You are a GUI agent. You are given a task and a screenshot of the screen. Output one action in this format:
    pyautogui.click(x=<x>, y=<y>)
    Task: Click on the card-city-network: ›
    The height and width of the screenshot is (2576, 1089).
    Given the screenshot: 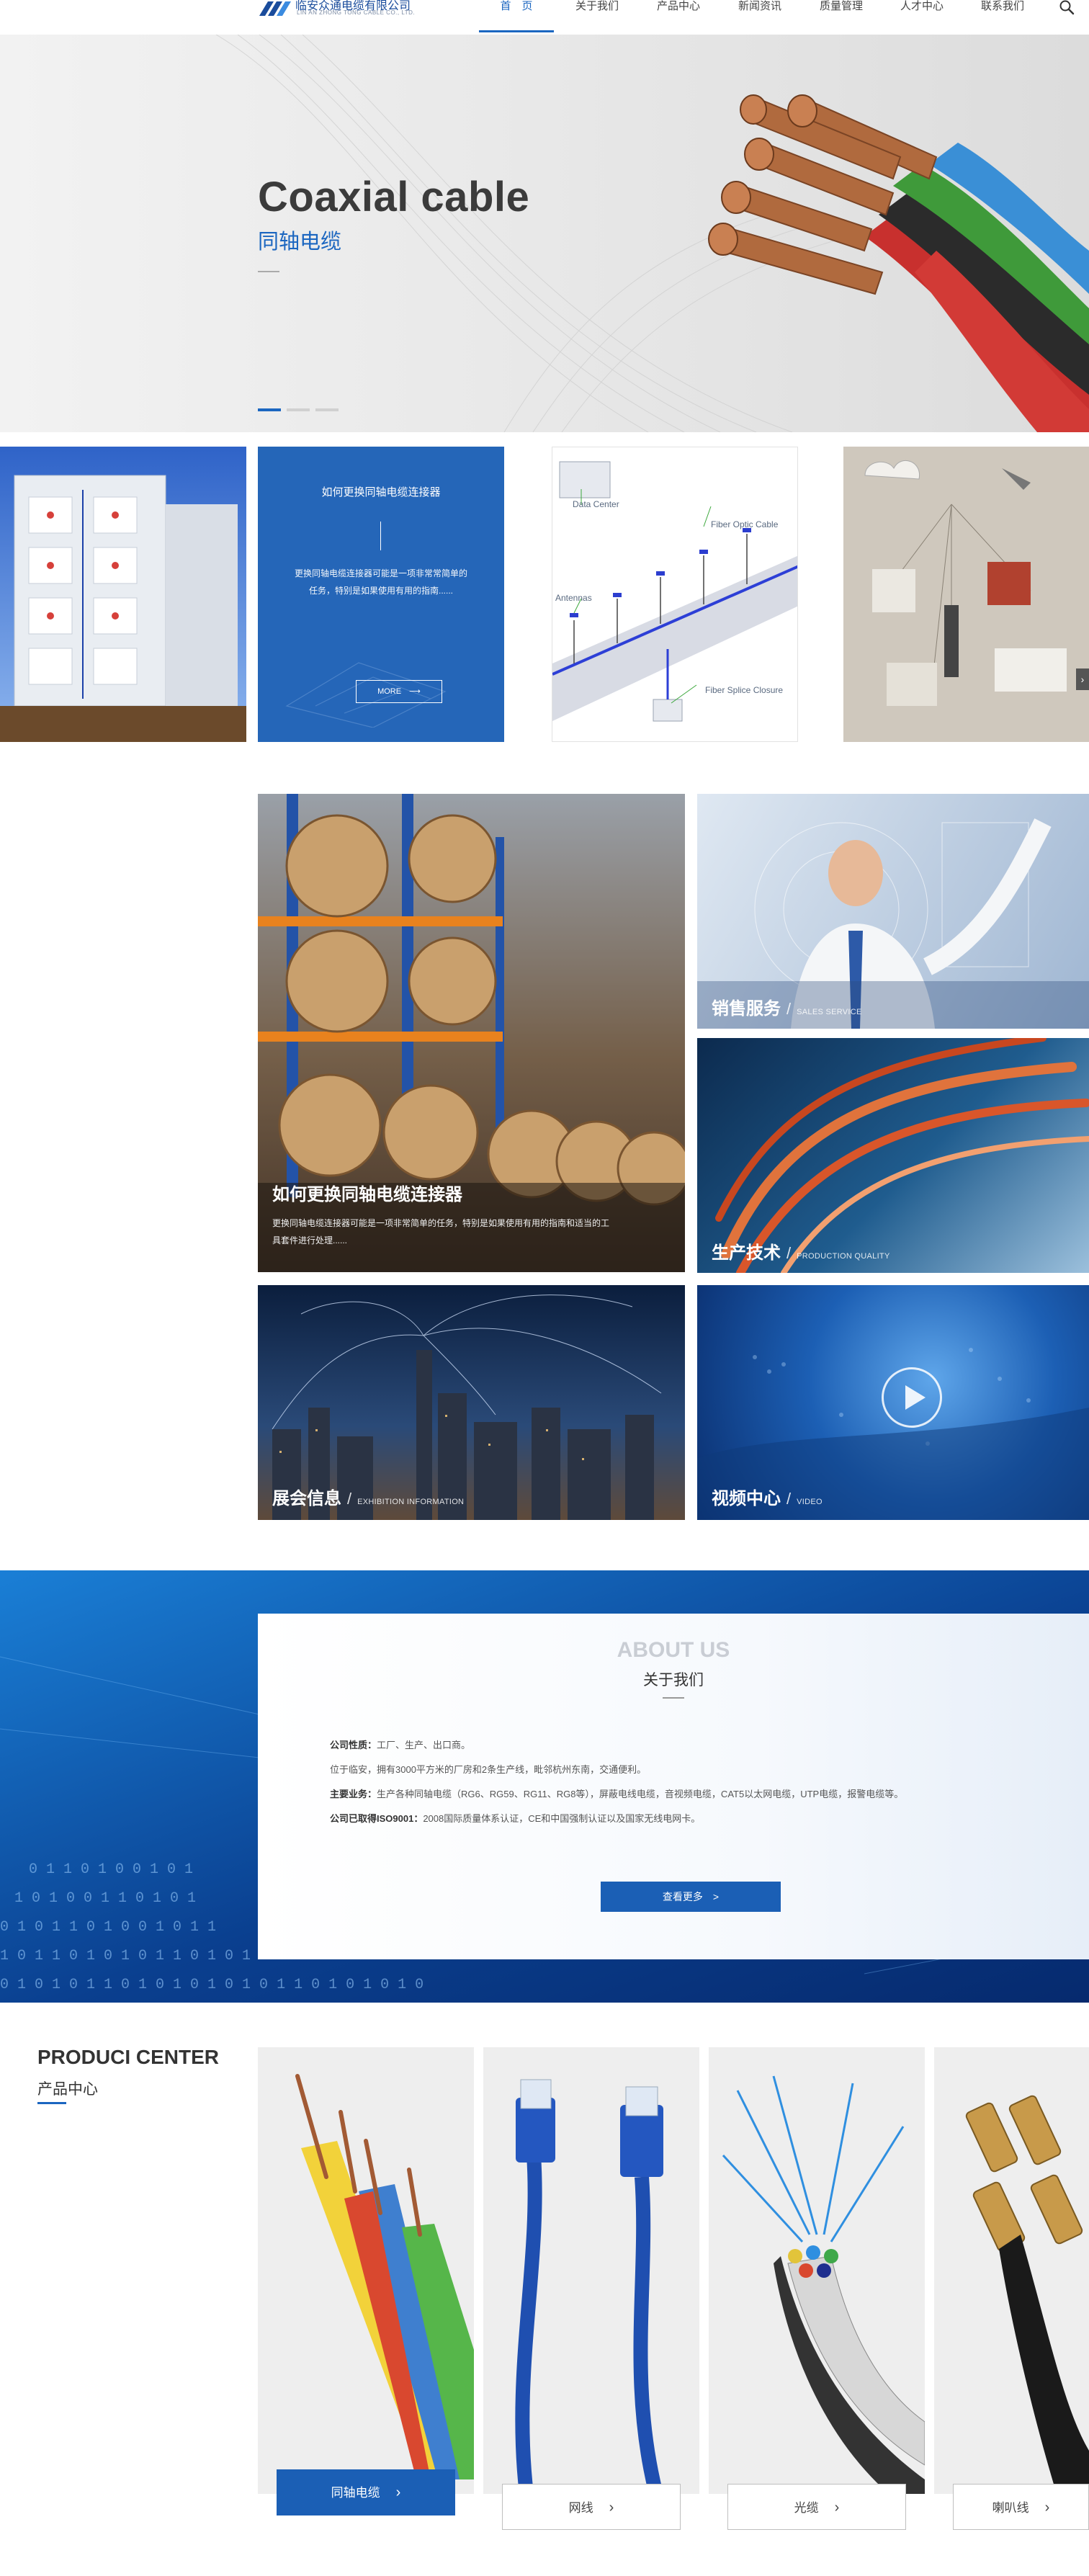 What is the action you would take?
    pyautogui.click(x=966, y=594)
    